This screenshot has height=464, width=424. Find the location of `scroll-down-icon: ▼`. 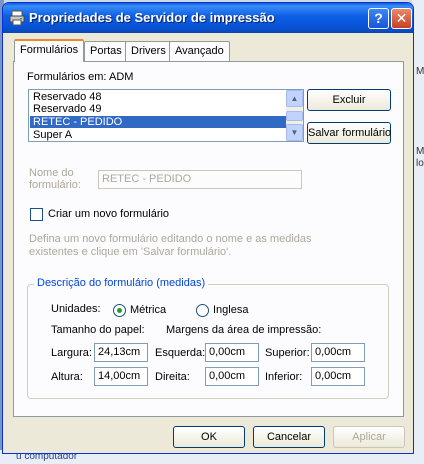

scroll-down-icon: ▼ is located at coordinates (294, 132).